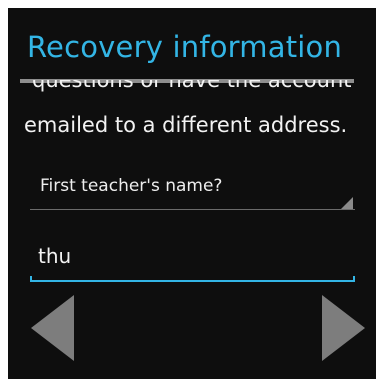 The image size is (384, 387). I want to click on next-button, so click(344, 328).